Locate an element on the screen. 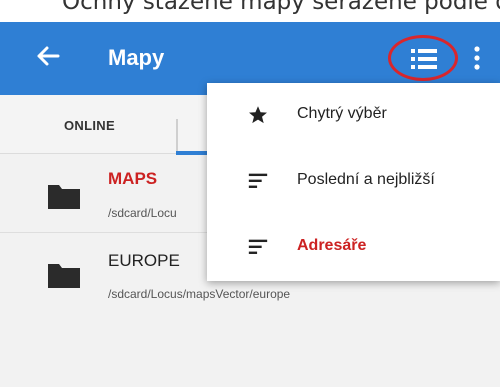 This screenshot has width=500, height=387. more-vert-icon is located at coordinates (477, 58).